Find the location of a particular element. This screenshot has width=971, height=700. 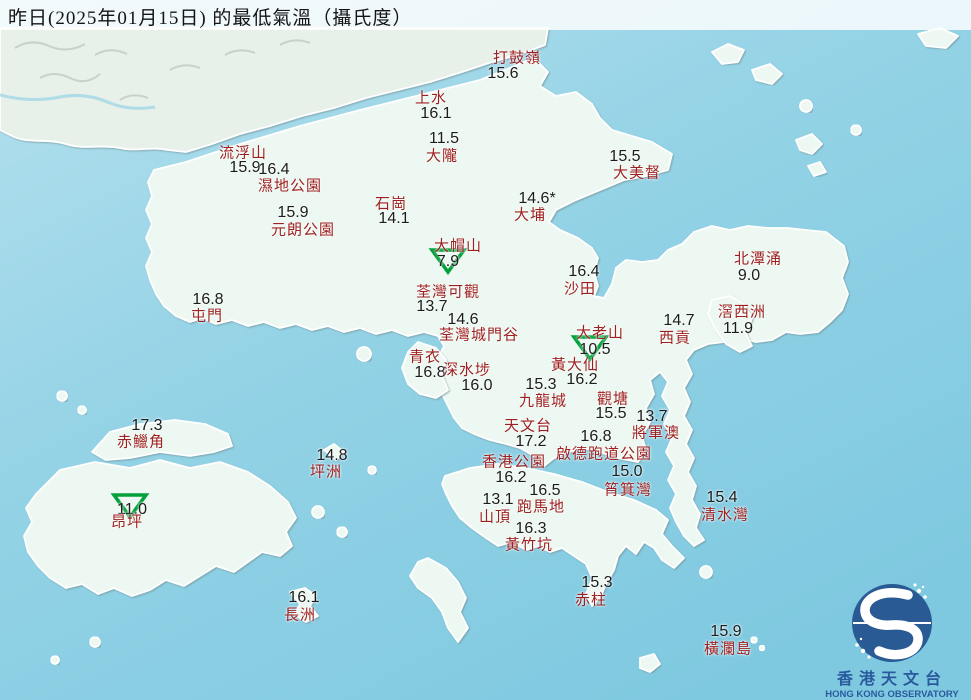

hko-logo-chinese: 香港天文台 is located at coordinates (891, 678).